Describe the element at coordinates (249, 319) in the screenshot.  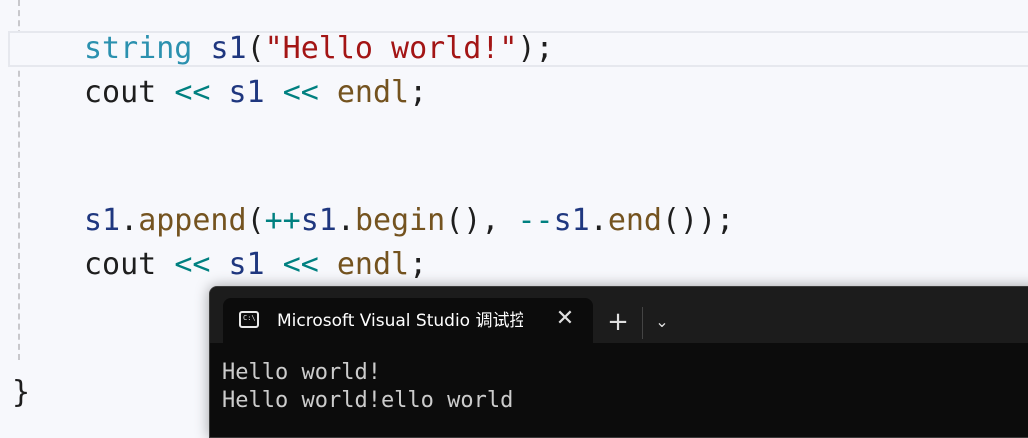
I see `console-icon: C:\` at that location.